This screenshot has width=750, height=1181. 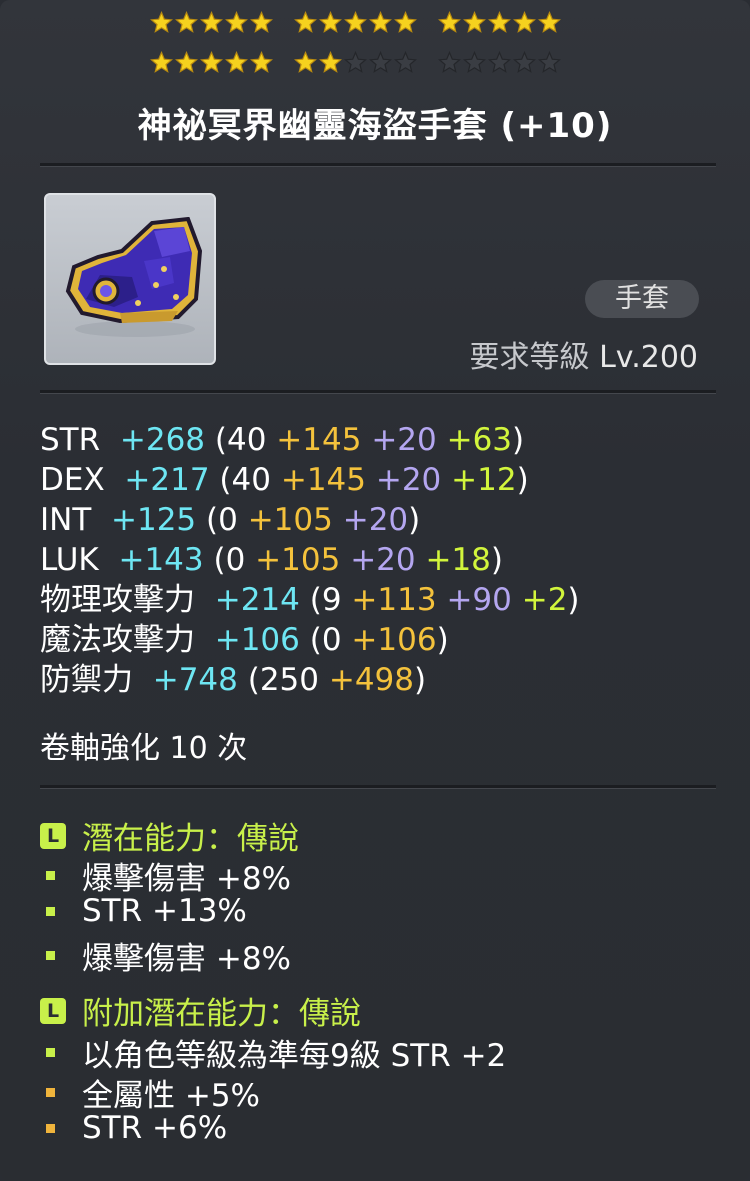 I want to click on stat-starforce: +145, so click(x=323, y=480).